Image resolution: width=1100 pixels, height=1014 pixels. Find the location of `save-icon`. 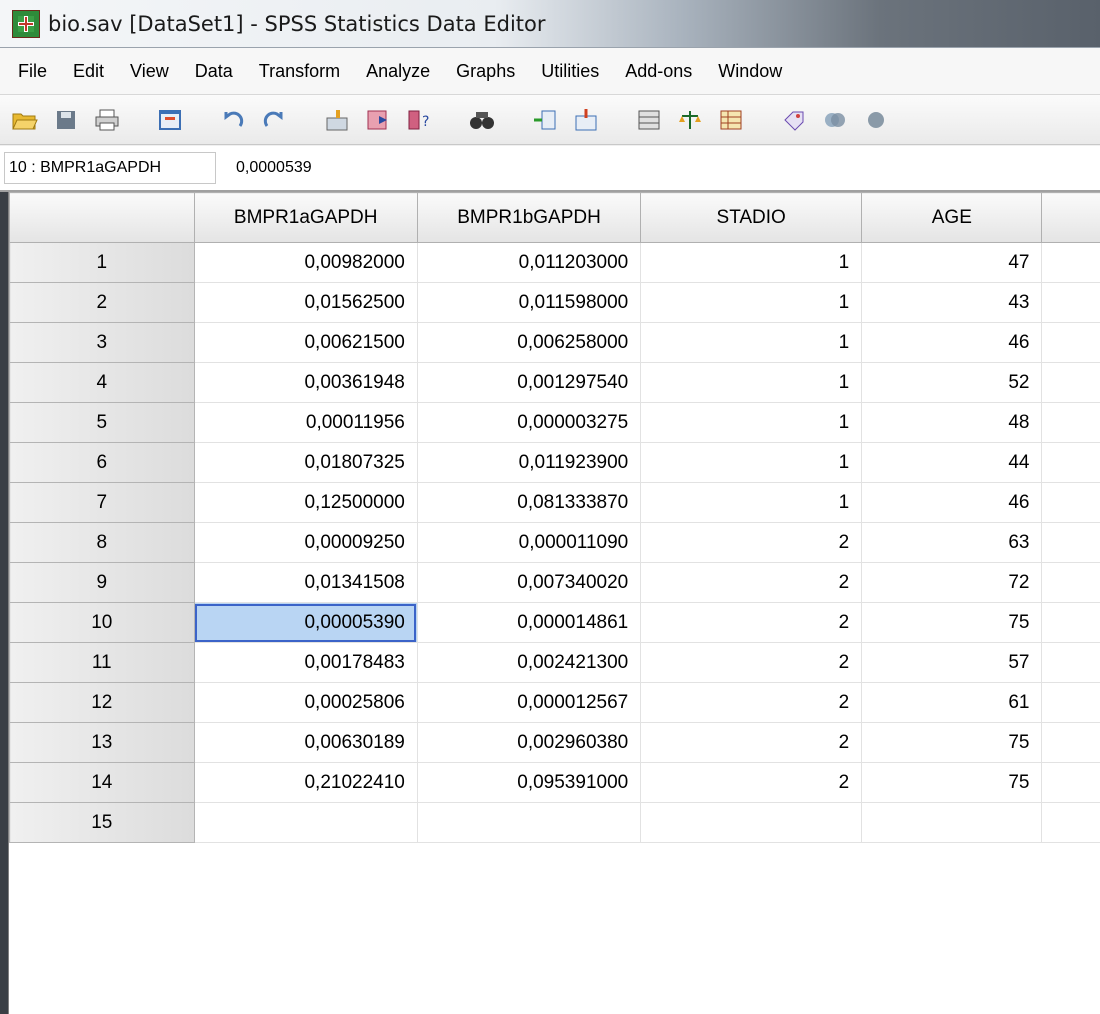

save-icon is located at coordinates (66, 120).